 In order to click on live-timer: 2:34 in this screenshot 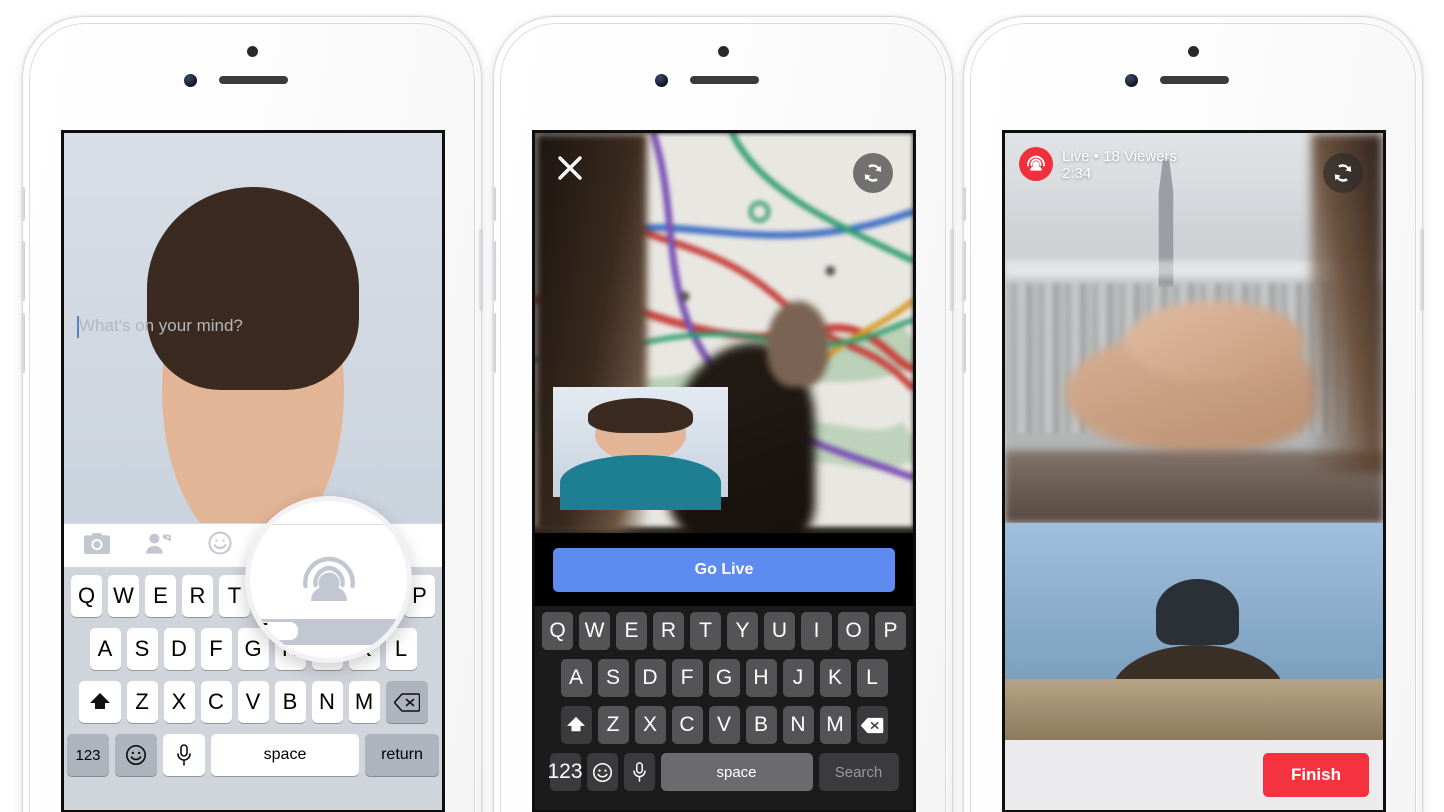, I will do `click(1077, 173)`.